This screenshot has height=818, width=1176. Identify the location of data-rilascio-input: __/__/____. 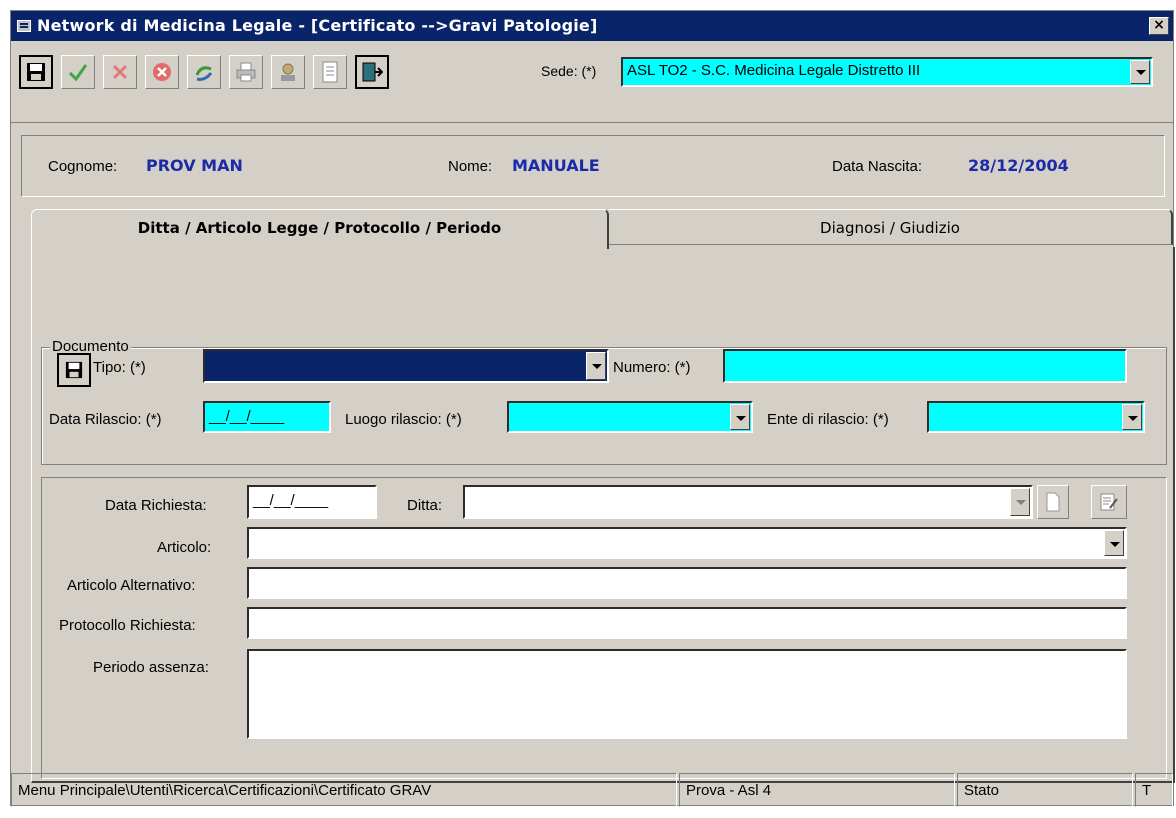
(267, 417).